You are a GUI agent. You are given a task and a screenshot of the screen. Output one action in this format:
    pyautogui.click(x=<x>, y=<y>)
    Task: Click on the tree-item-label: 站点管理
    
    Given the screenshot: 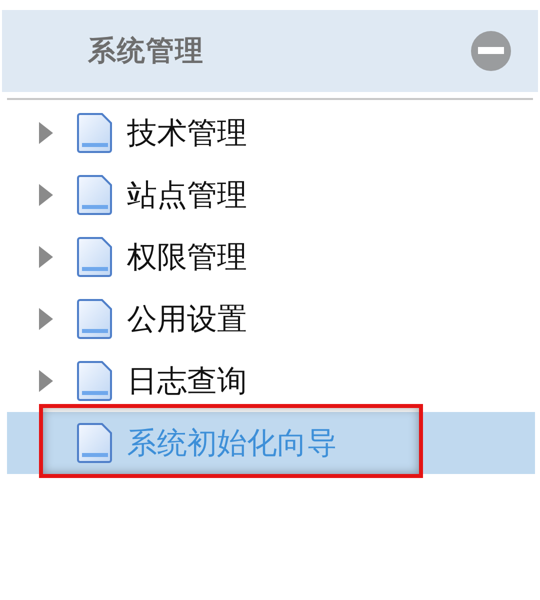 What is the action you would take?
    pyautogui.click(x=187, y=195)
    